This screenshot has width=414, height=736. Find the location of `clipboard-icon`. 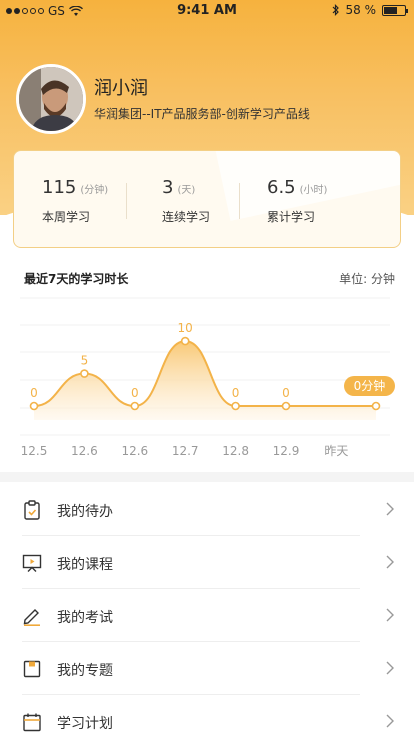

clipboard-icon is located at coordinates (32, 510).